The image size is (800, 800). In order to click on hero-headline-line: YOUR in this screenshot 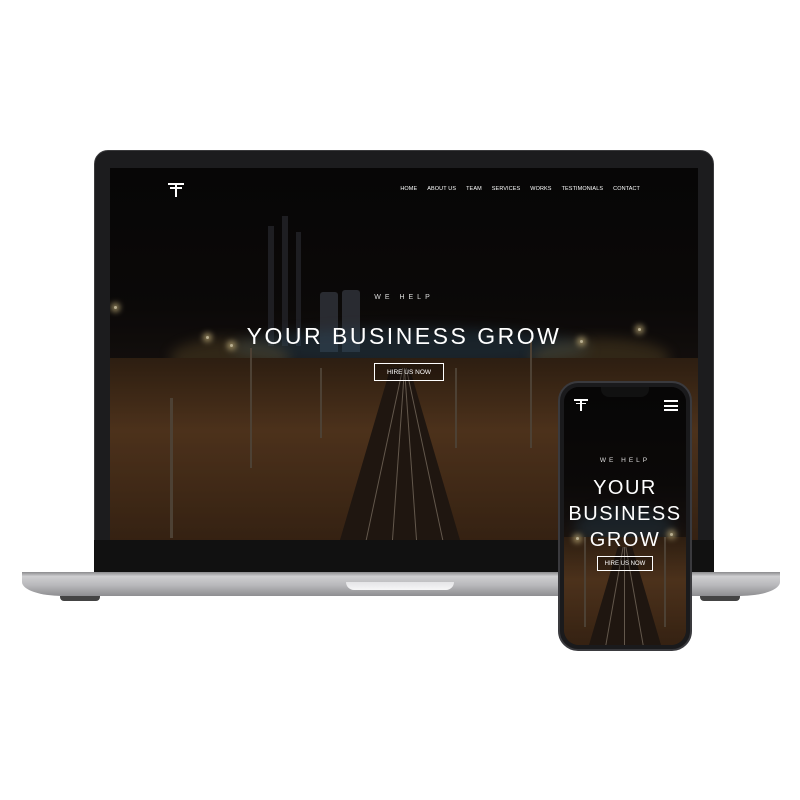, I will do `click(625, 488)`.